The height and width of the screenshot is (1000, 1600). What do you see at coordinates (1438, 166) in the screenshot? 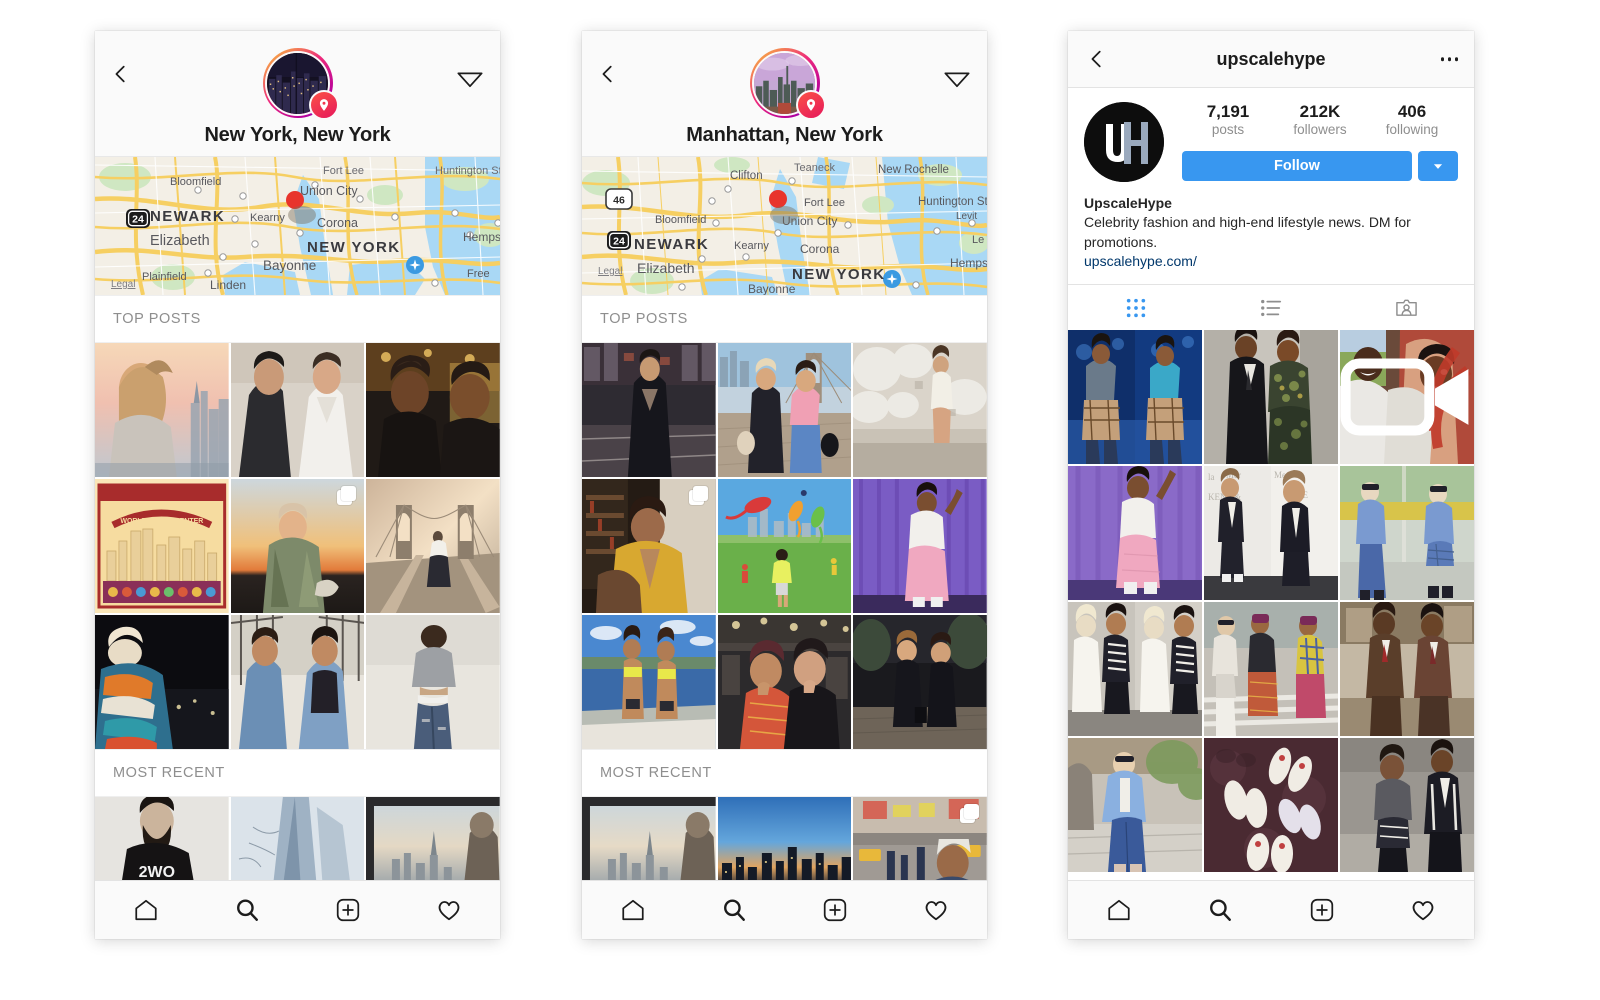
I see `chevron-down-icon` at bounding box center [1438, 166].